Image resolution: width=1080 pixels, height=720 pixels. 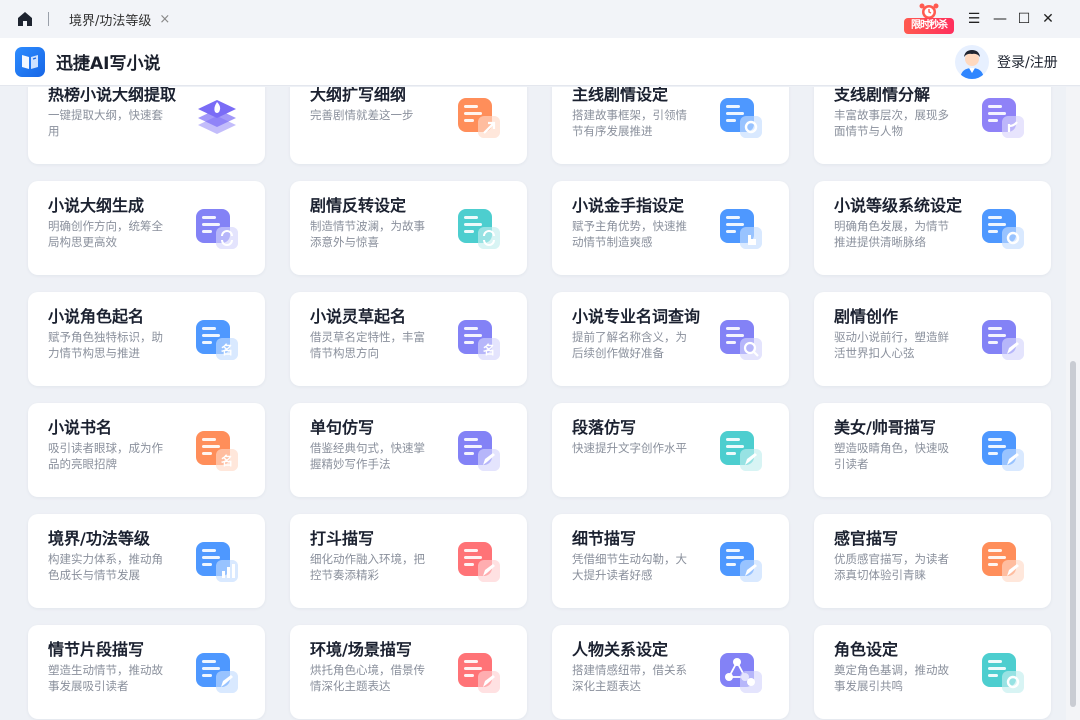 I want to click on title-separator, so click(x=48, y=19).